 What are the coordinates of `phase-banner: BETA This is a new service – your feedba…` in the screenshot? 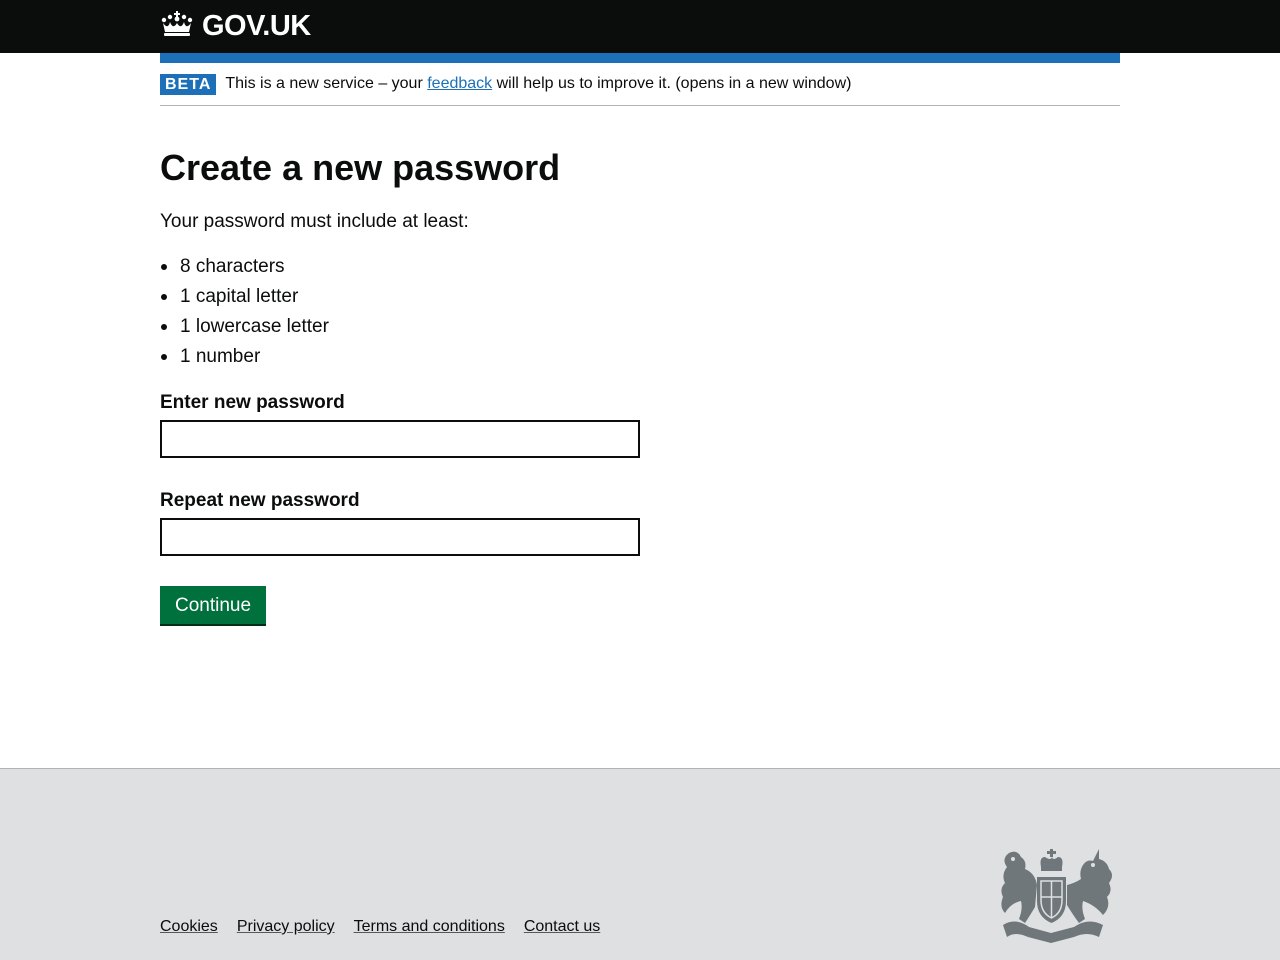 It's located at (640, 84).